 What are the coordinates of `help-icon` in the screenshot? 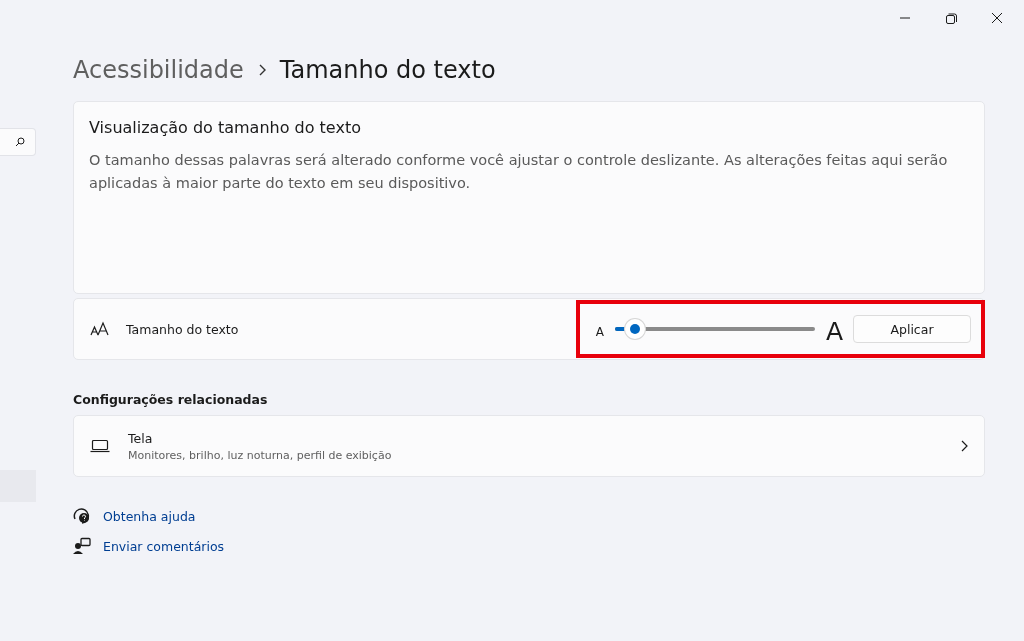 It's located at (82, 516).